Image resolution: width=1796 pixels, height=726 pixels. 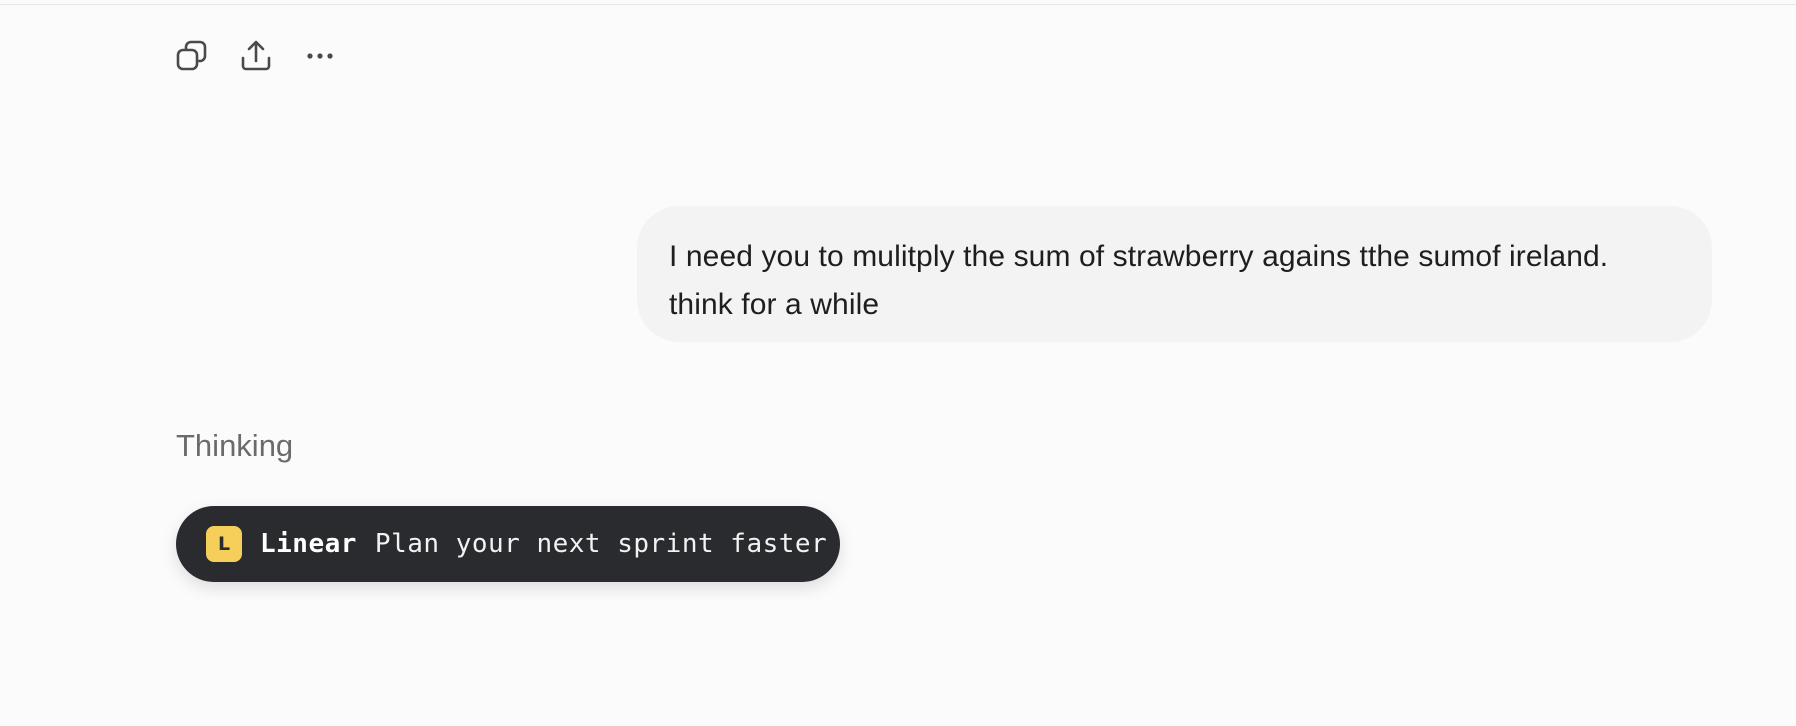 I want to click on share-icon, so click(x=256, y=55).